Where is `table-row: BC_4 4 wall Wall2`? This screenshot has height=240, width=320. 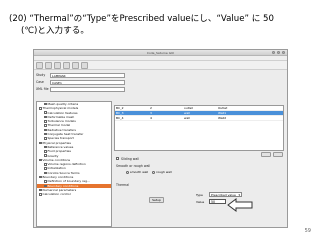 table-row: BC_4 4 wall Wall2 is located at coordinates (199, 118).